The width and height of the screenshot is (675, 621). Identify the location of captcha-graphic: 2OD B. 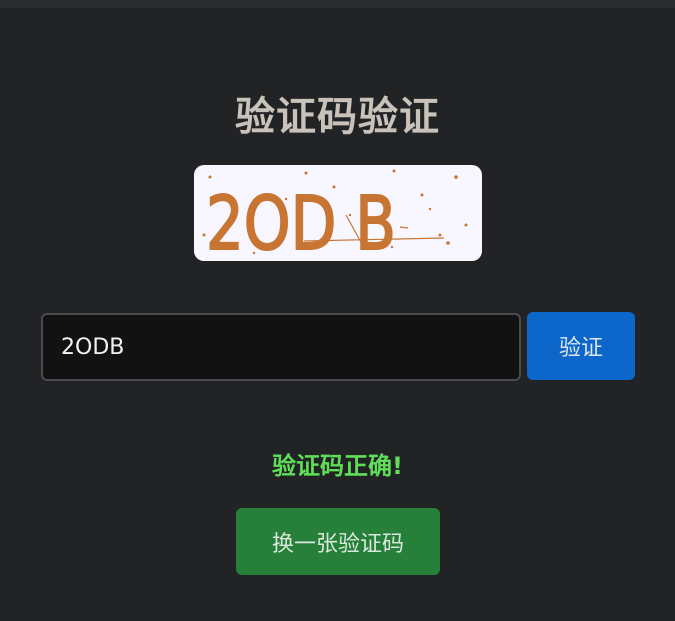
(335, 215).